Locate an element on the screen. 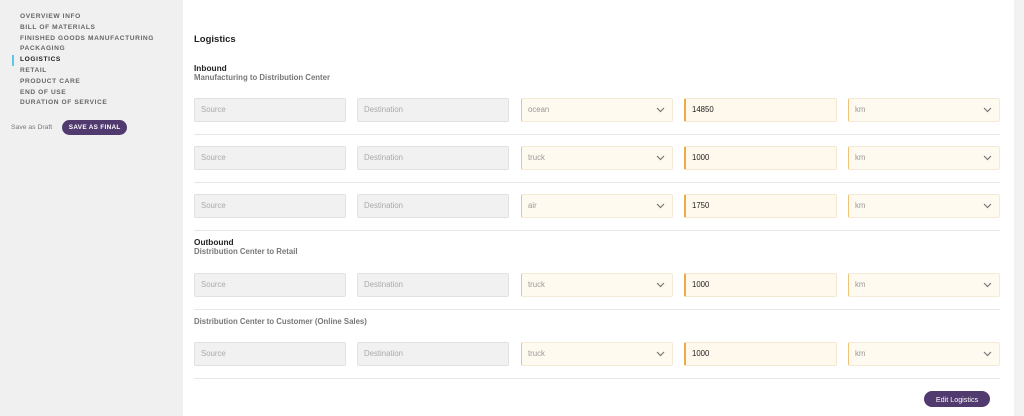 This screenshot has height=416, width=1024. inbound-leg-row: Source Destination ocean 14850 km is located at coordinates (597, 111).